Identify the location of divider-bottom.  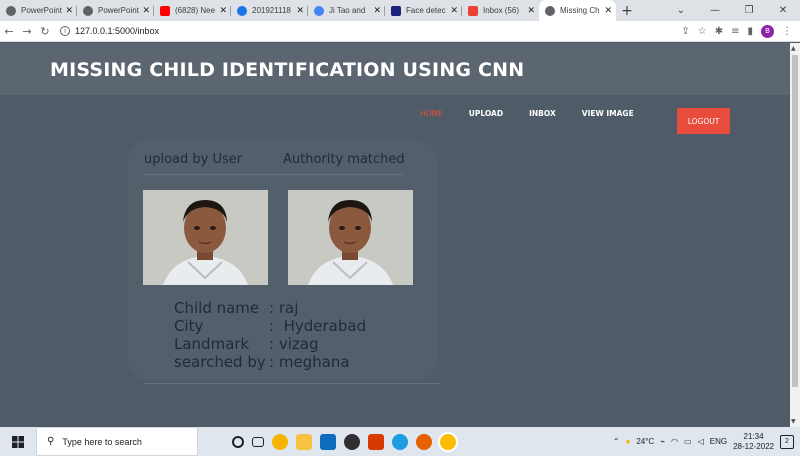
(291, 383).